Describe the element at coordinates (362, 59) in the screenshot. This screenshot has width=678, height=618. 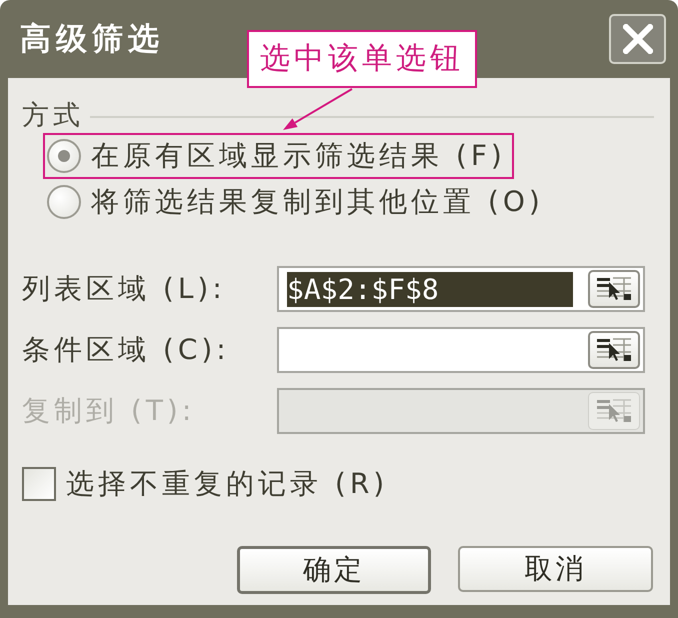
I see `callout-text: 选中该单选钮` at that location.